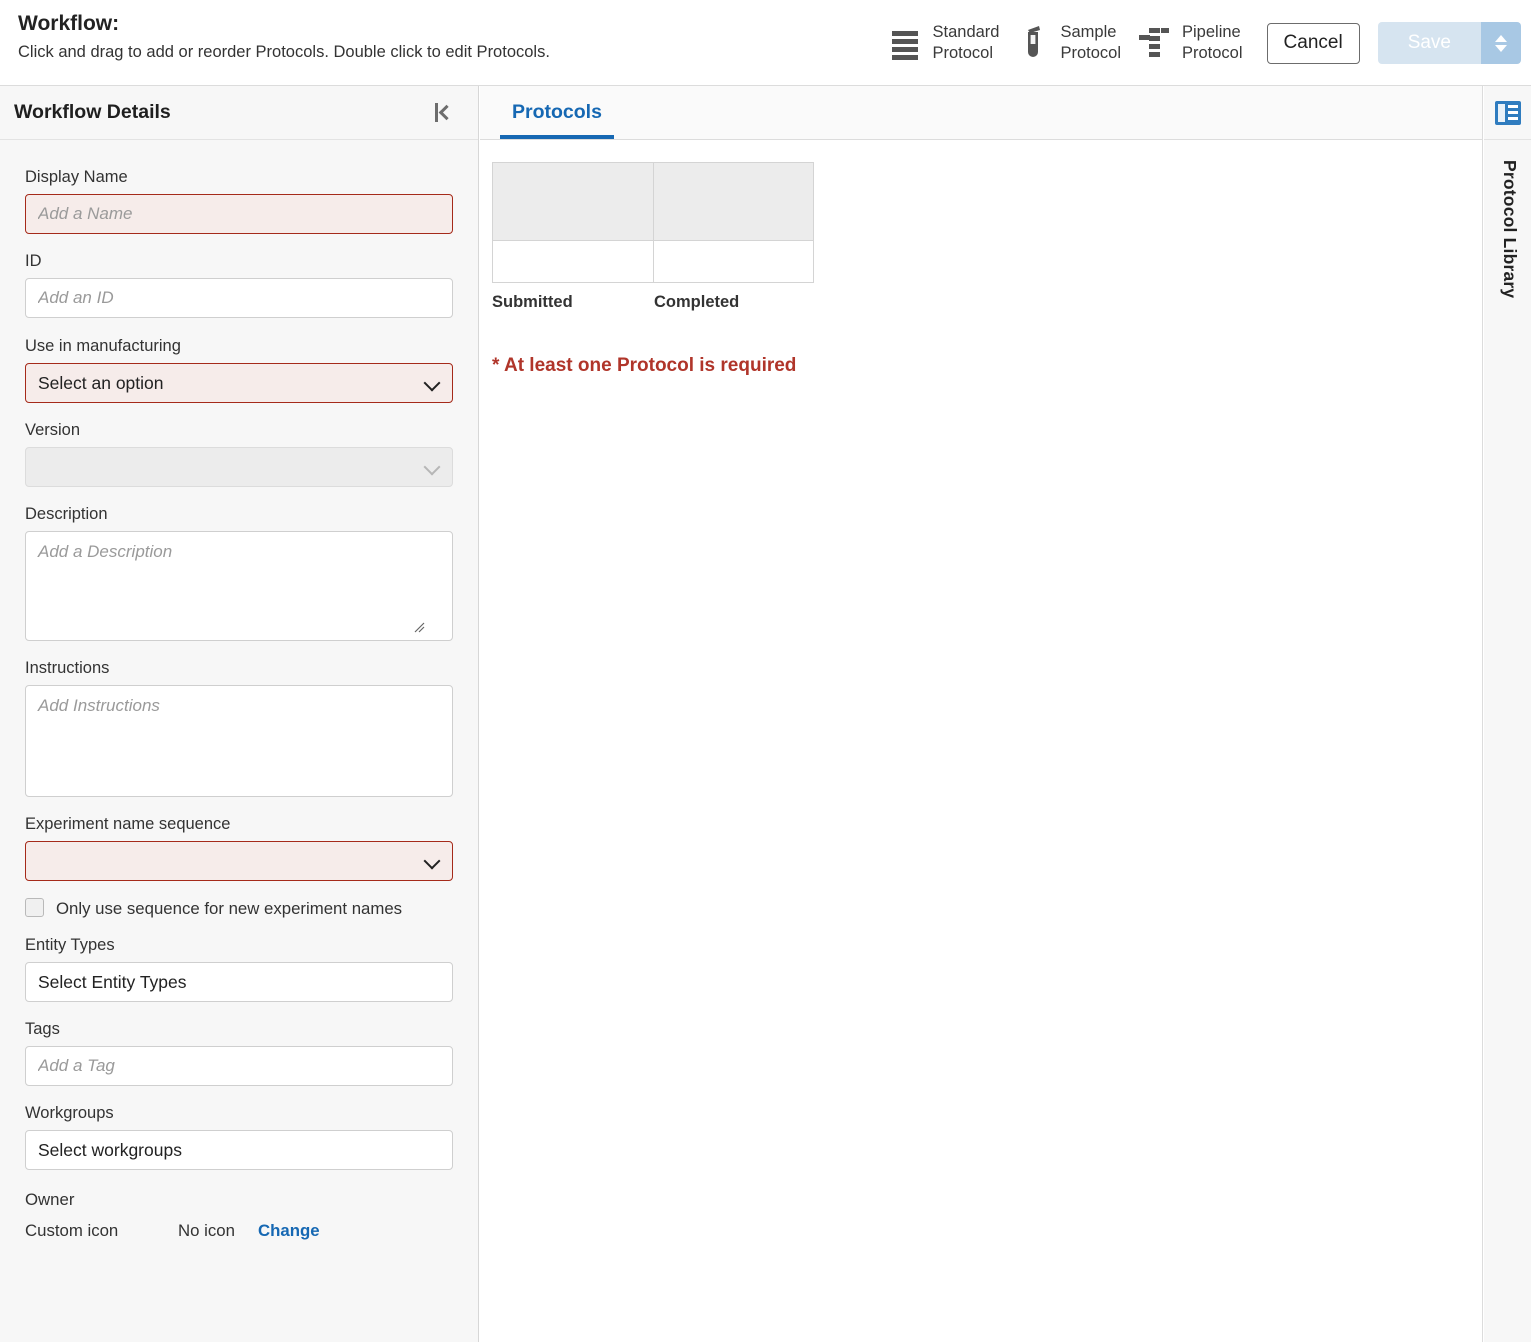 The height and width of the screenshot is (1342, 1531). What do you see at coordinates (733, 261) in the screenshot?
I see `grid-body-cell-completed` at bounding box center [733, 261].